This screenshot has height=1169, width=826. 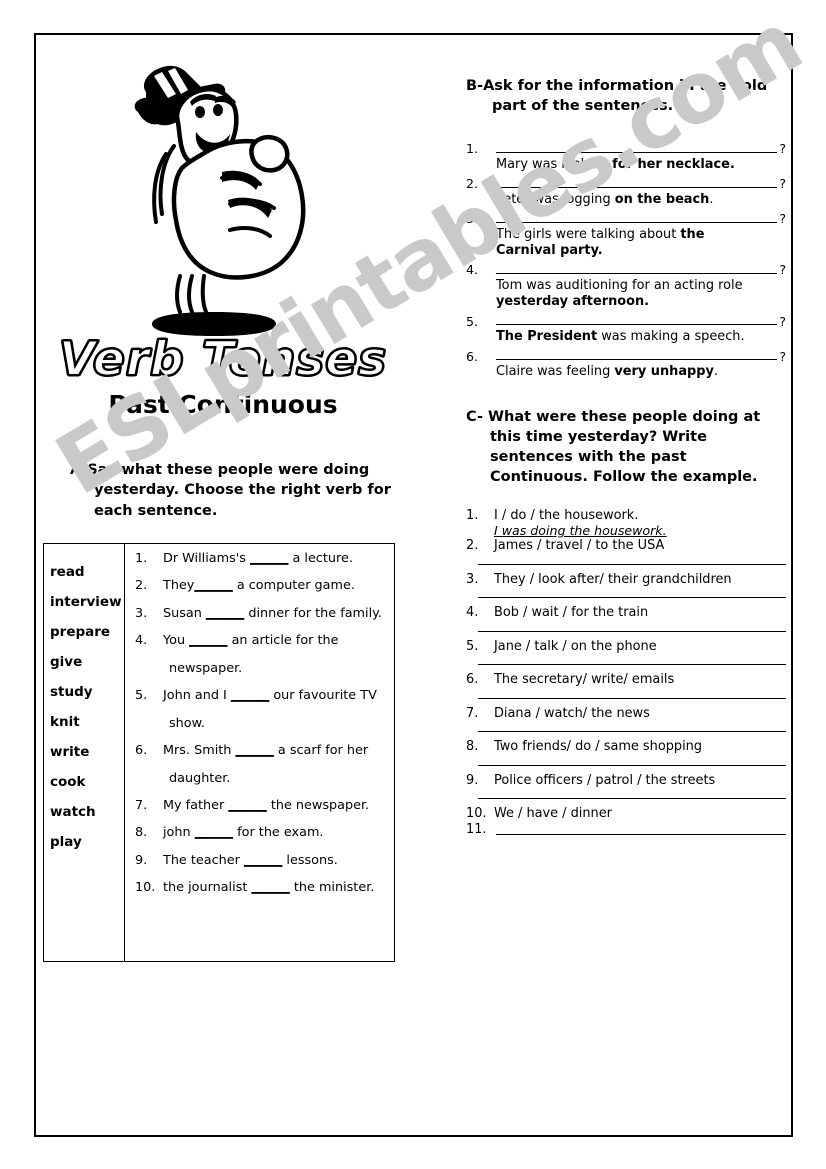 What do you see at coordinates (199, 751) in the screenshot?
I see `sentence-before: Mrs. Smith` at bounding box center [199, 751].